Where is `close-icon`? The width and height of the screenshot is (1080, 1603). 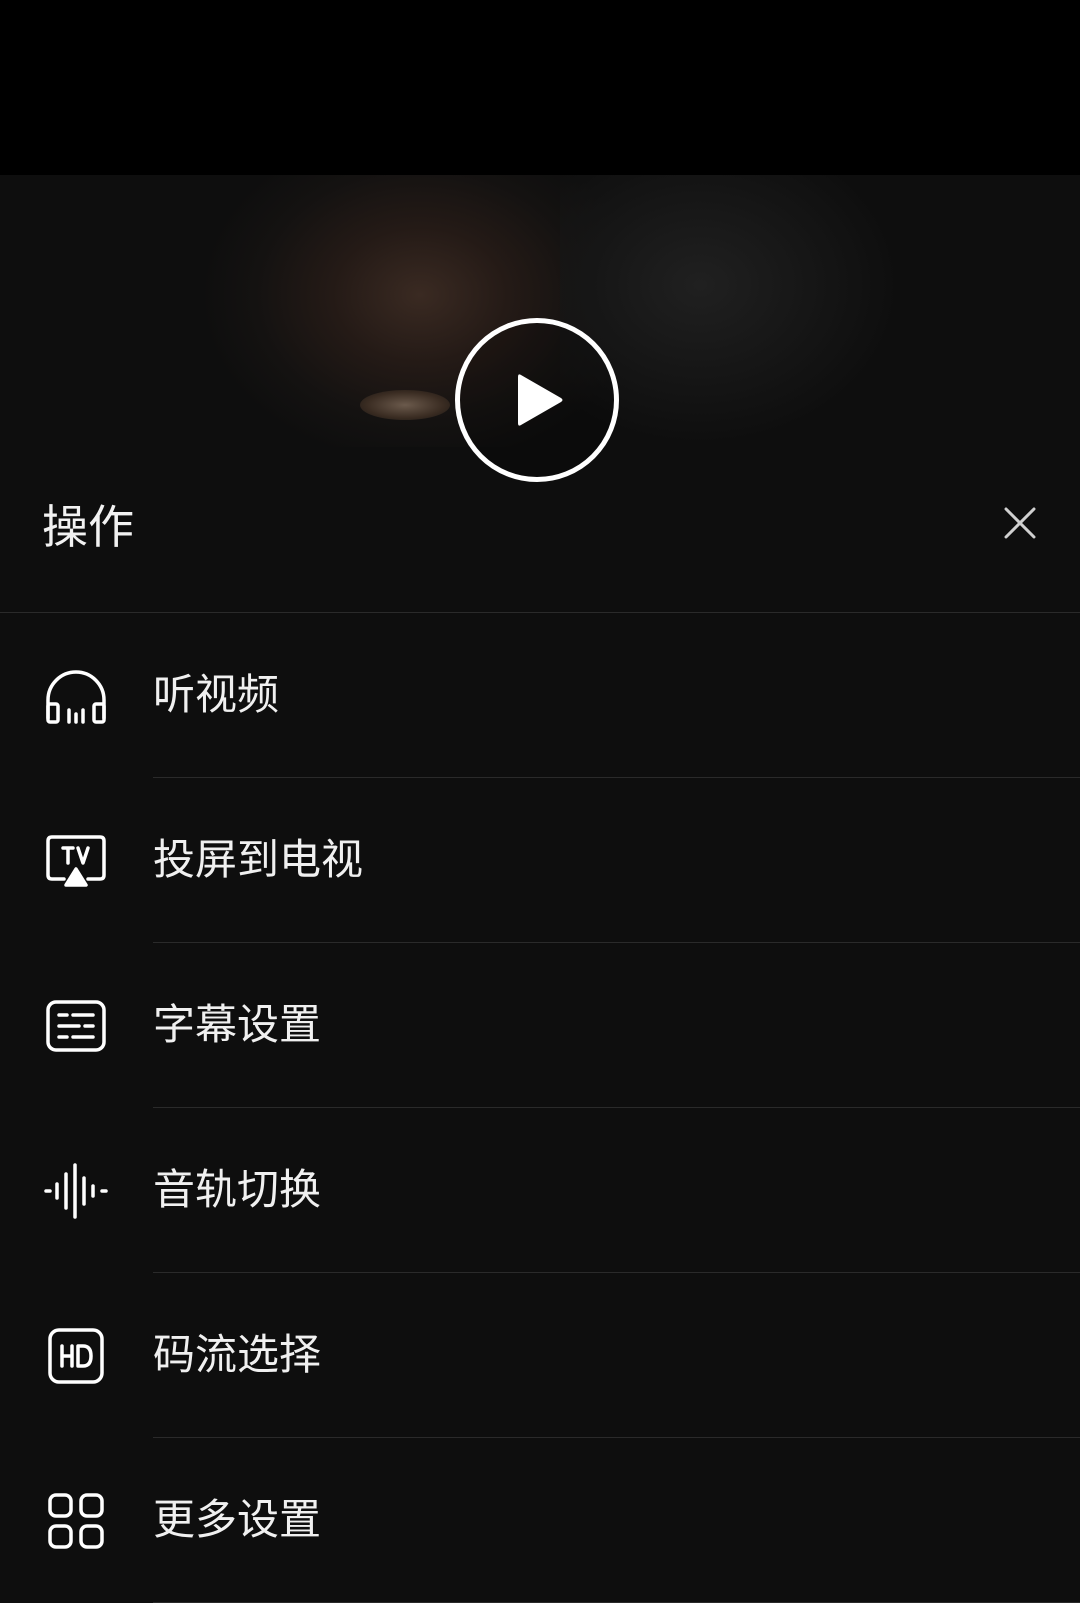
close-icon is located at coordinates (1020, 523).